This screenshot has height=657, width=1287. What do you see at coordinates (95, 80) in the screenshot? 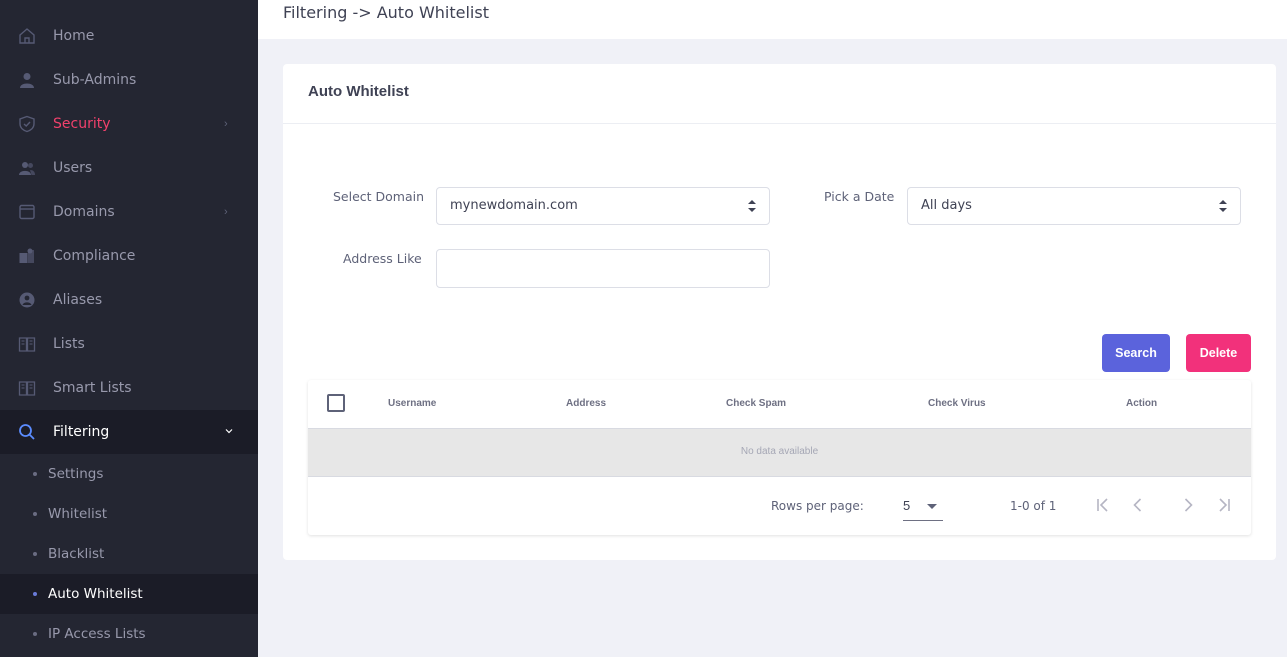
I see `sidebar-item-label: Sub-Admins` at bounding box center [95, 80].